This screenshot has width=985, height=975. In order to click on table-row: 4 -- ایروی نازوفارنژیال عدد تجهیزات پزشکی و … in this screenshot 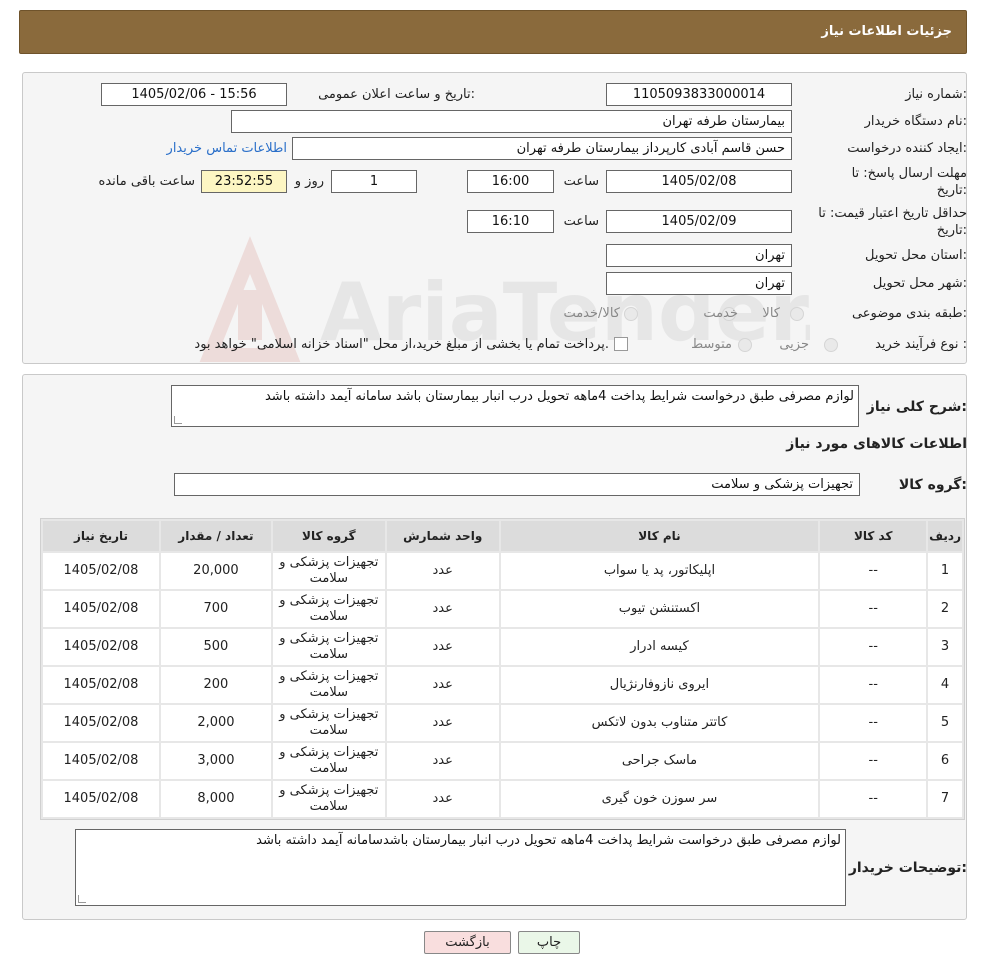, I will do `click(502, 685)`.